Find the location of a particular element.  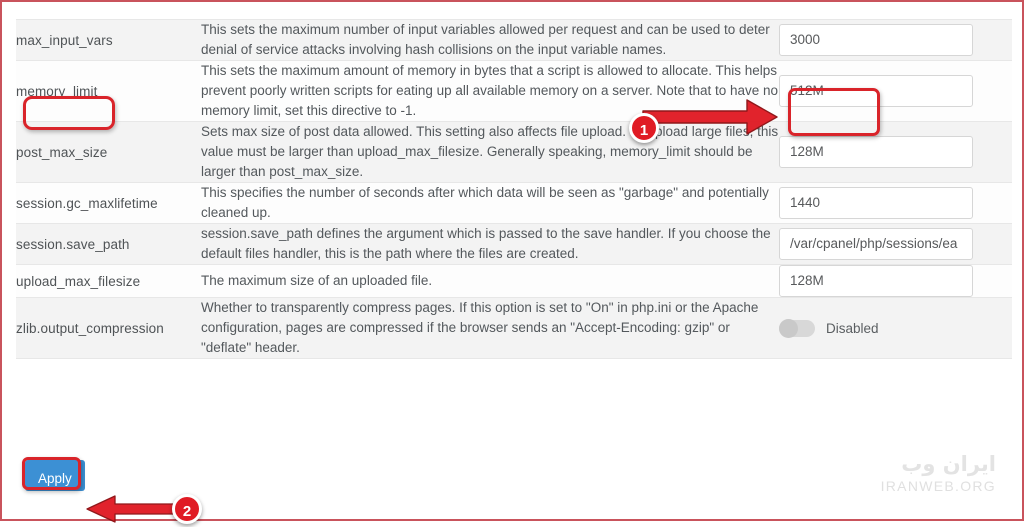

annotation-step-badge-1: 1 is located at coordinates (644, 128).